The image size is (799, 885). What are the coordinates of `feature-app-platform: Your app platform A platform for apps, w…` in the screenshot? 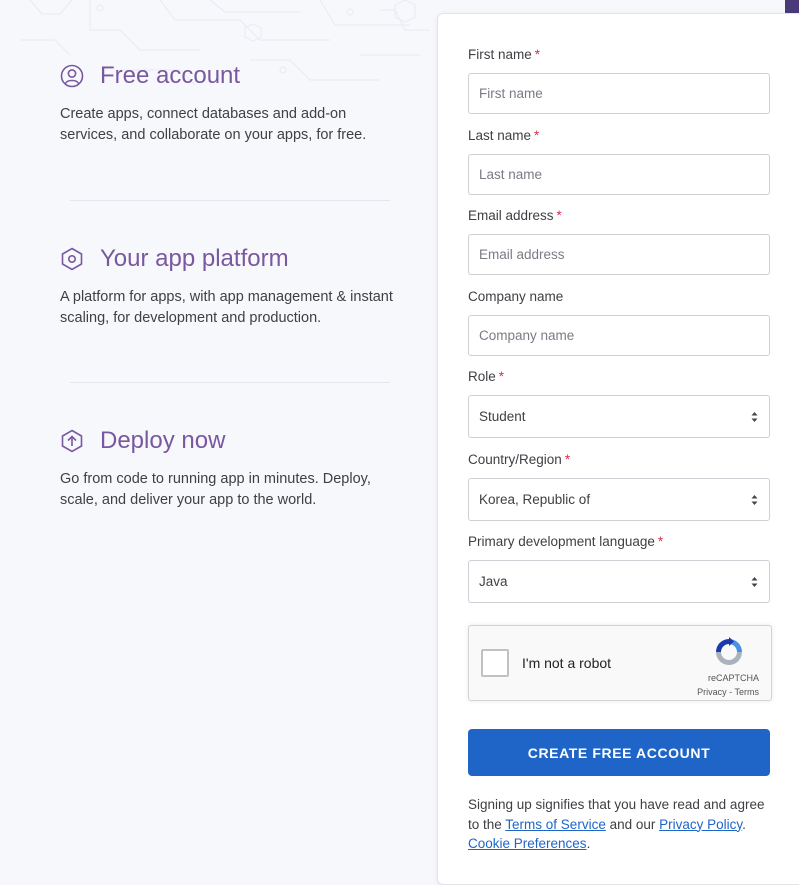 It's located at (230, 286).